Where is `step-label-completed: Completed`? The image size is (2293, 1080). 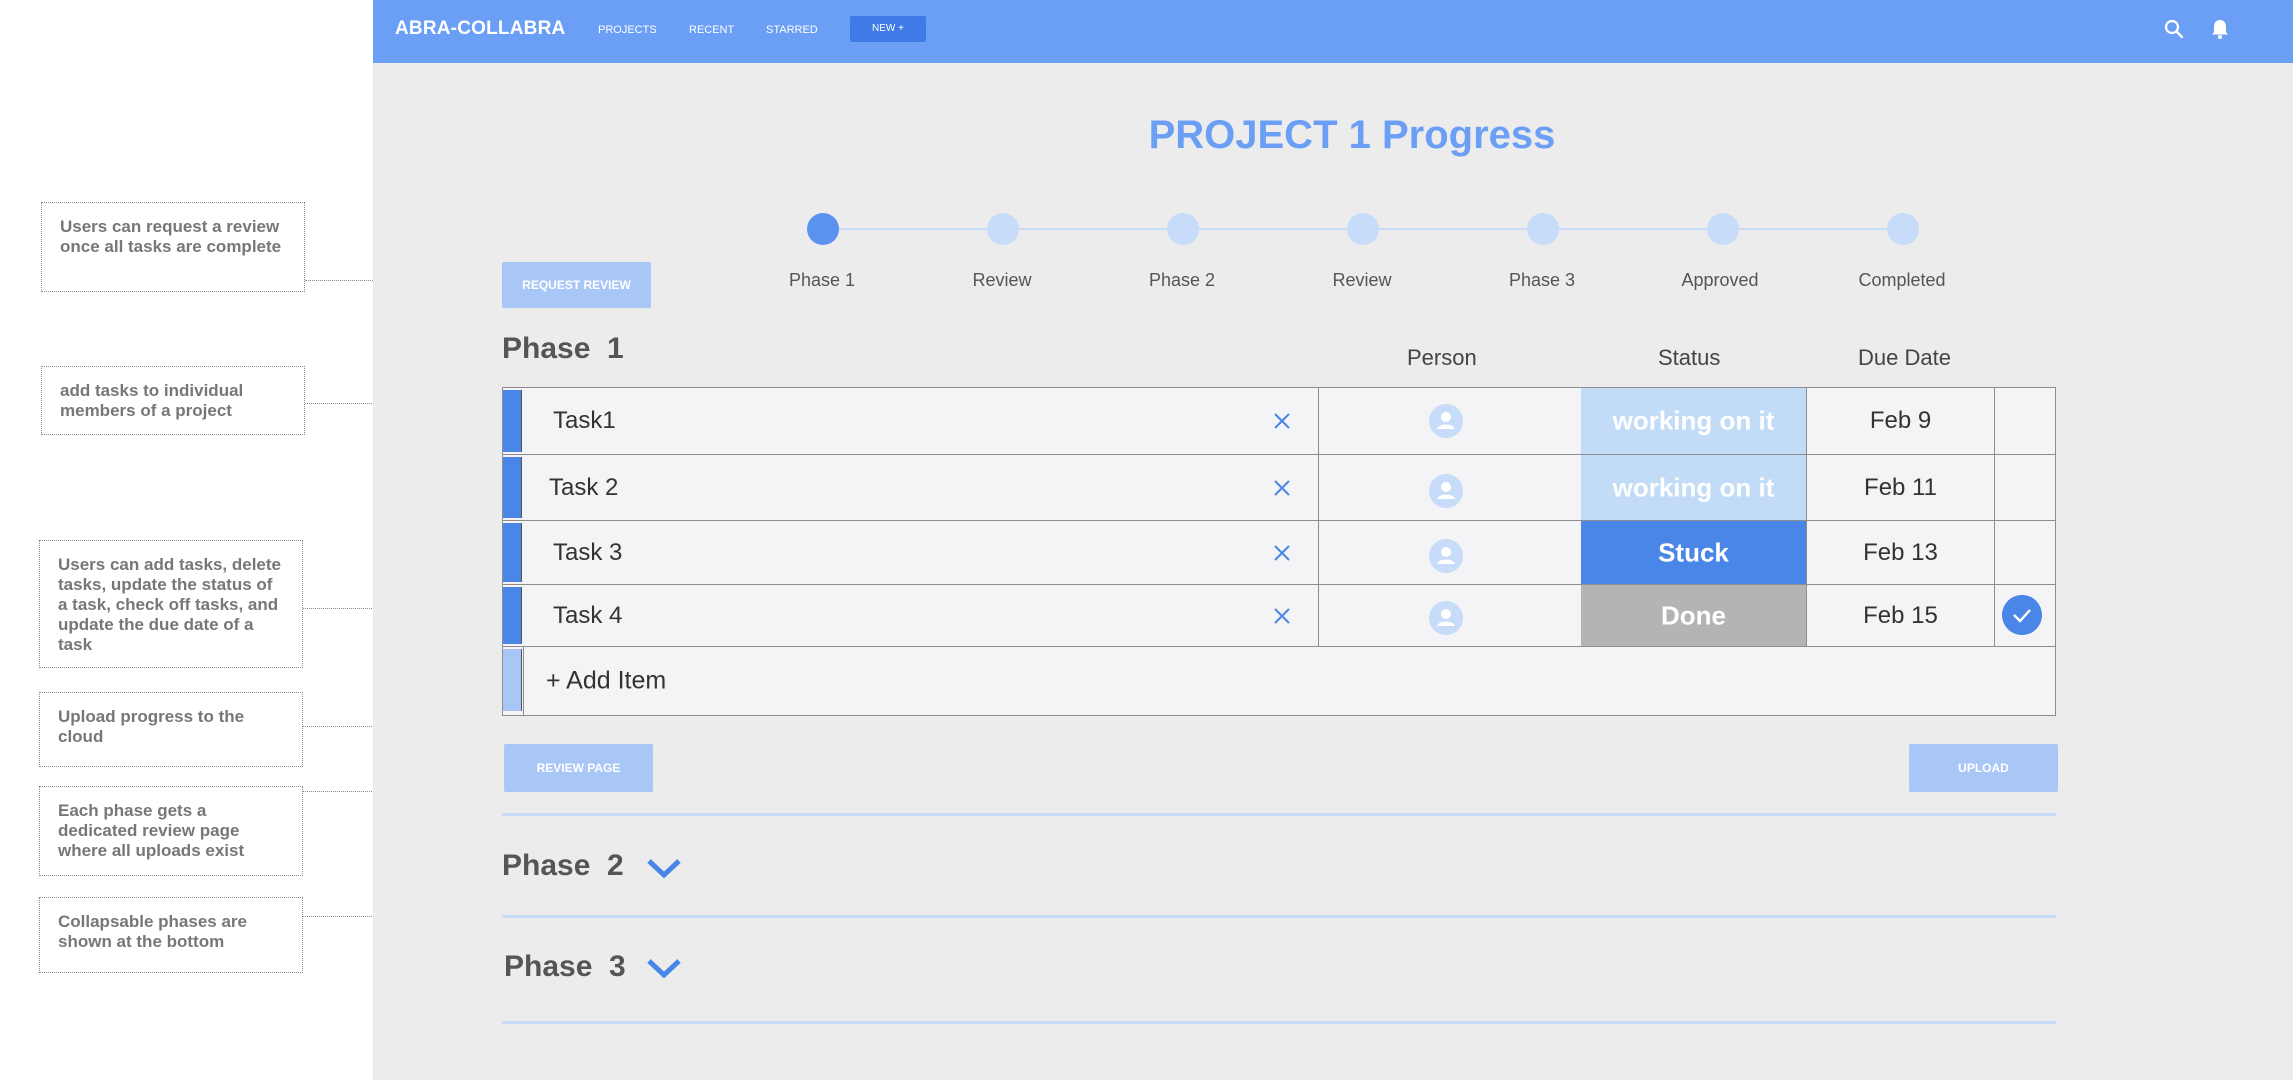 step-label-completed: Completed is located at coordinates (1902, 280).